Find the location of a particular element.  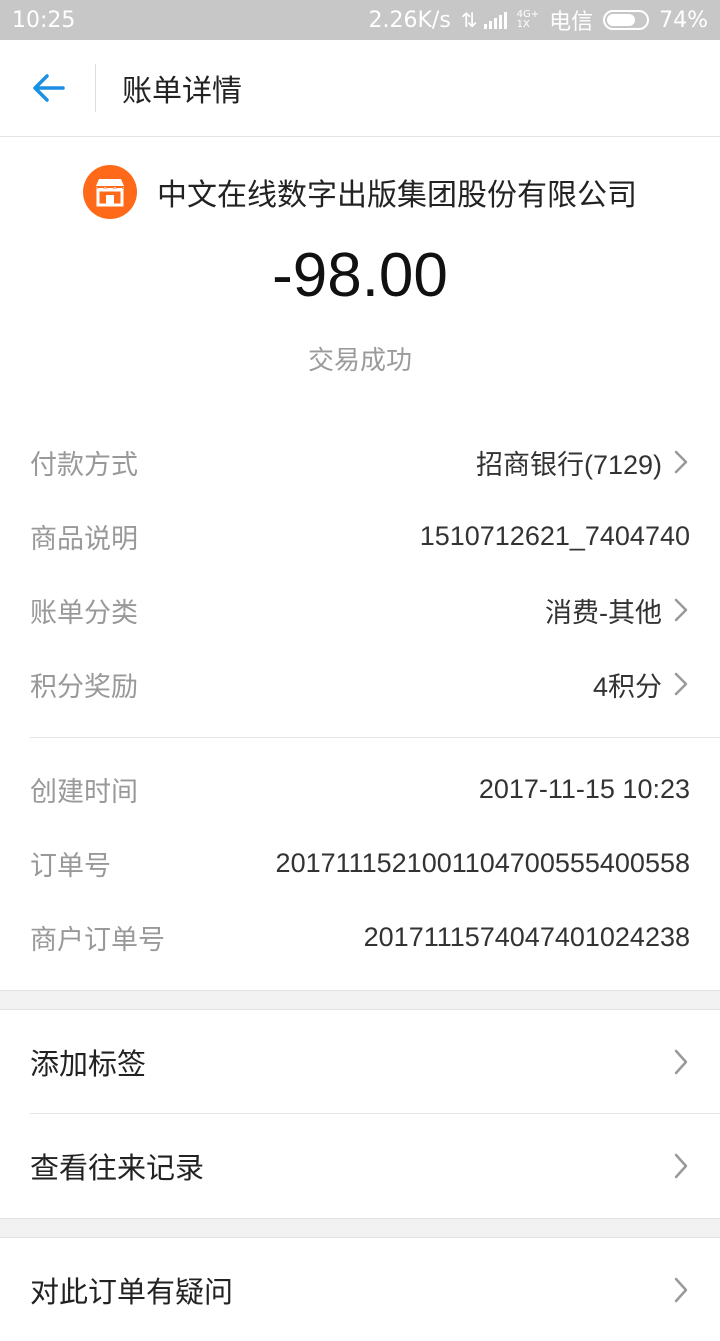

detail-value: 4积分 is located at coordinates (641, 684).